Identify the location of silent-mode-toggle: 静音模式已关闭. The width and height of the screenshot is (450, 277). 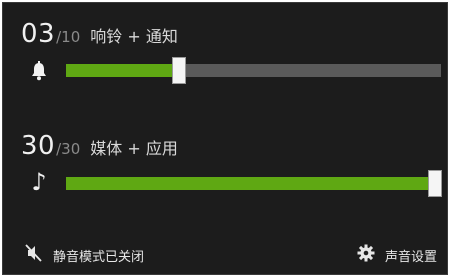
(84, 255).